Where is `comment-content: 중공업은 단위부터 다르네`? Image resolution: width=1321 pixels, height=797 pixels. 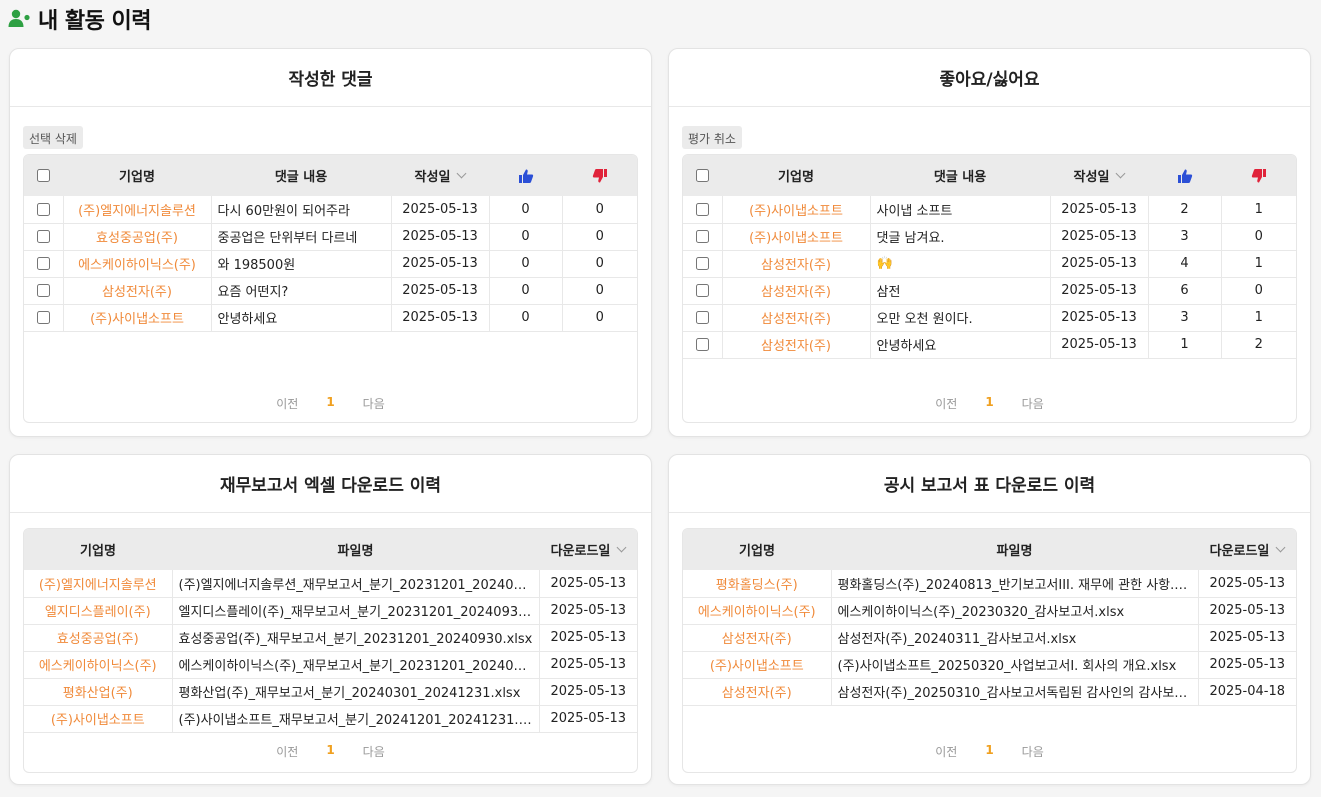
comment-content: 중공업은 단위부터 다르네 is located at coordinates (301, 237).